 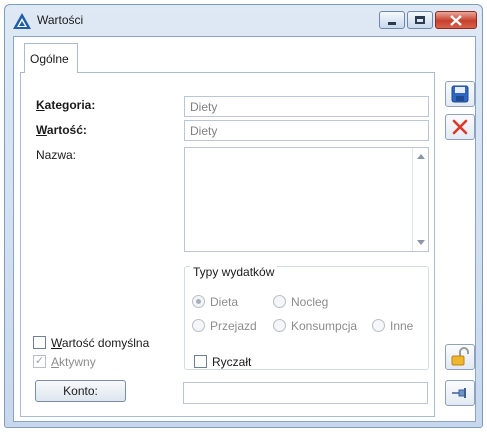 I want to click on unlock-icon, so click(x=460, y=356).